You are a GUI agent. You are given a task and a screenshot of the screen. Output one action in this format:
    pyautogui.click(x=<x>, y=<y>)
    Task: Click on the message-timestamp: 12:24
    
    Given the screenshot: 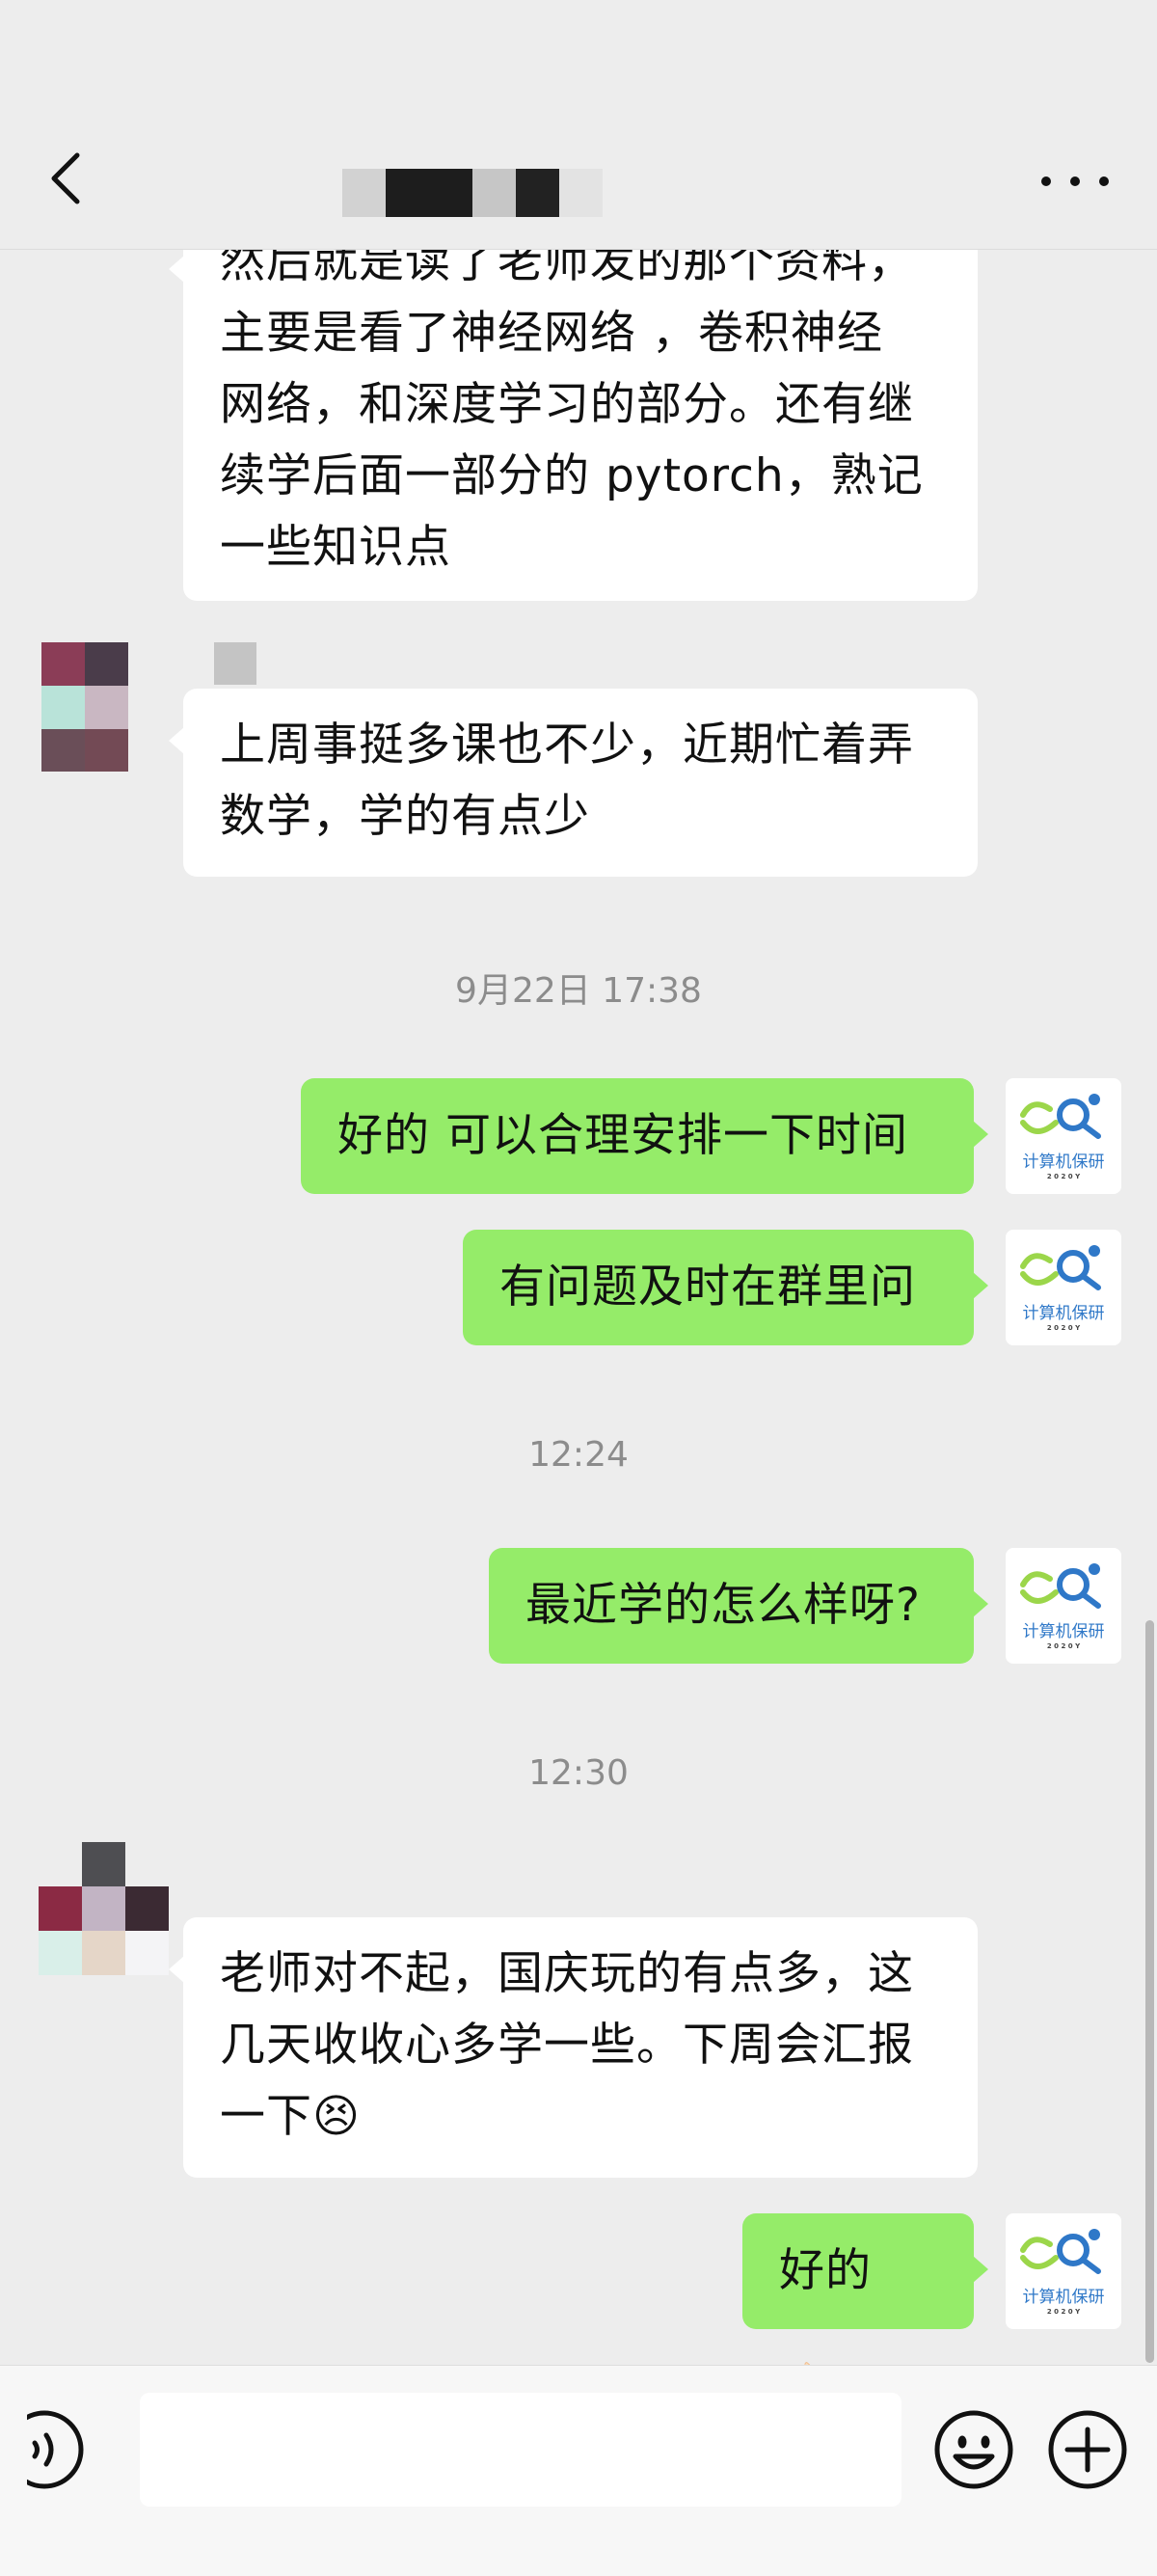 What is the action you would take?
    pyautogui.click(x=578, y=1455)
    